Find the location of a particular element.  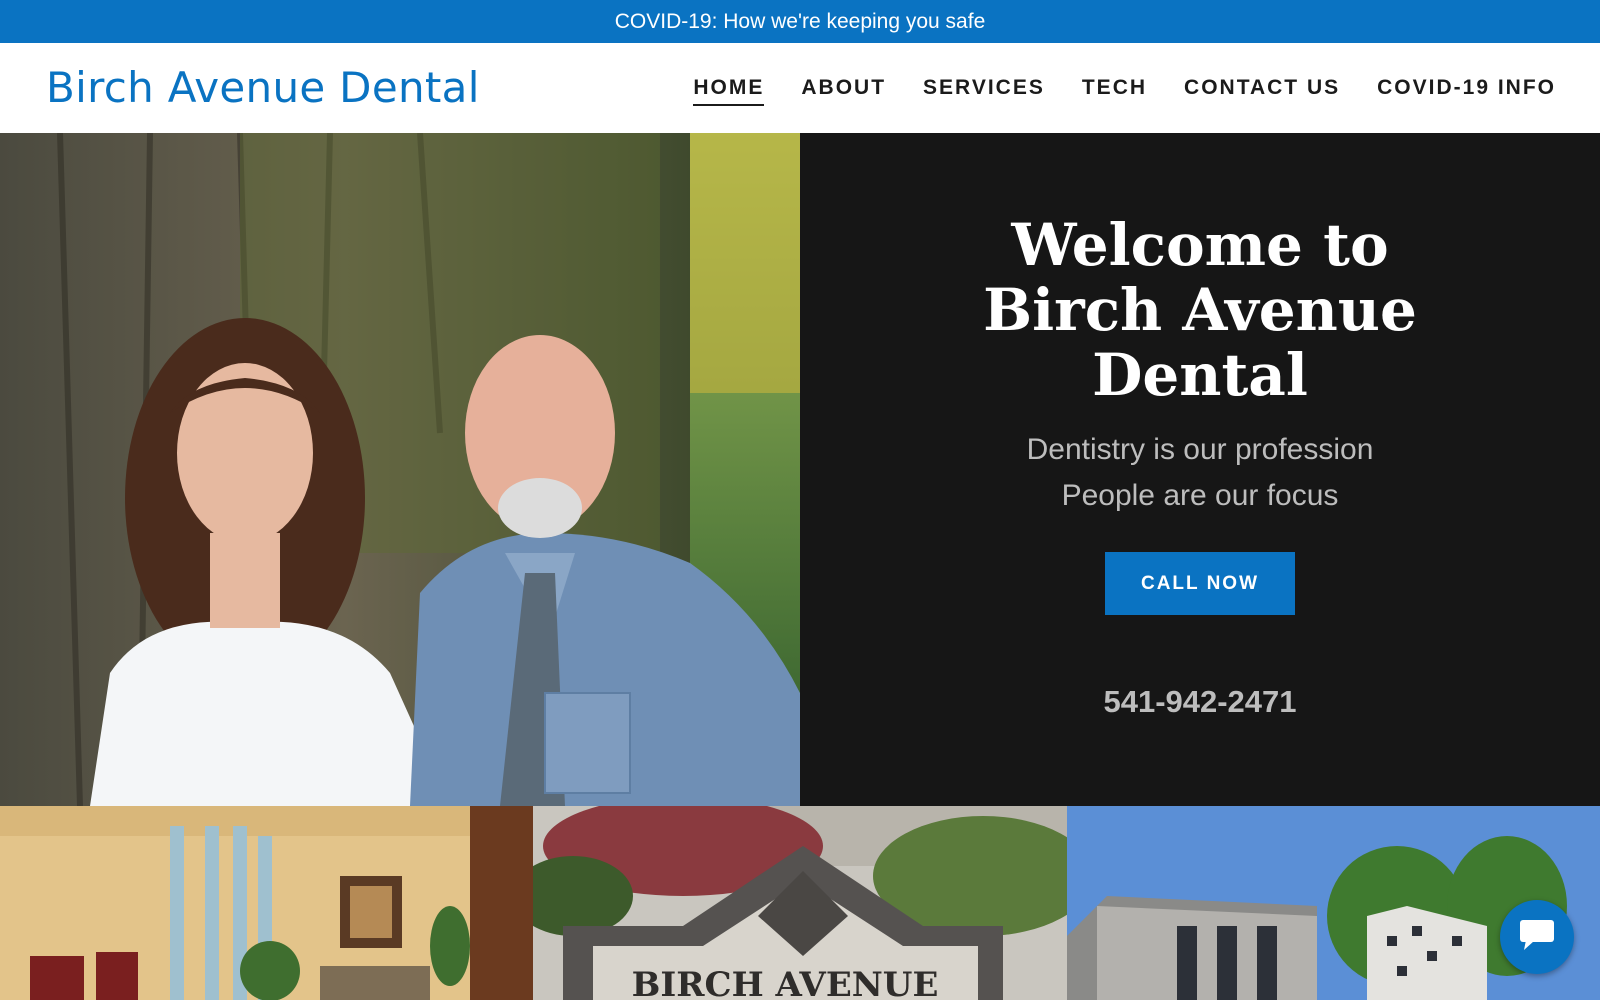

nav-tech: TECH is located at coordinates (1114, 88).